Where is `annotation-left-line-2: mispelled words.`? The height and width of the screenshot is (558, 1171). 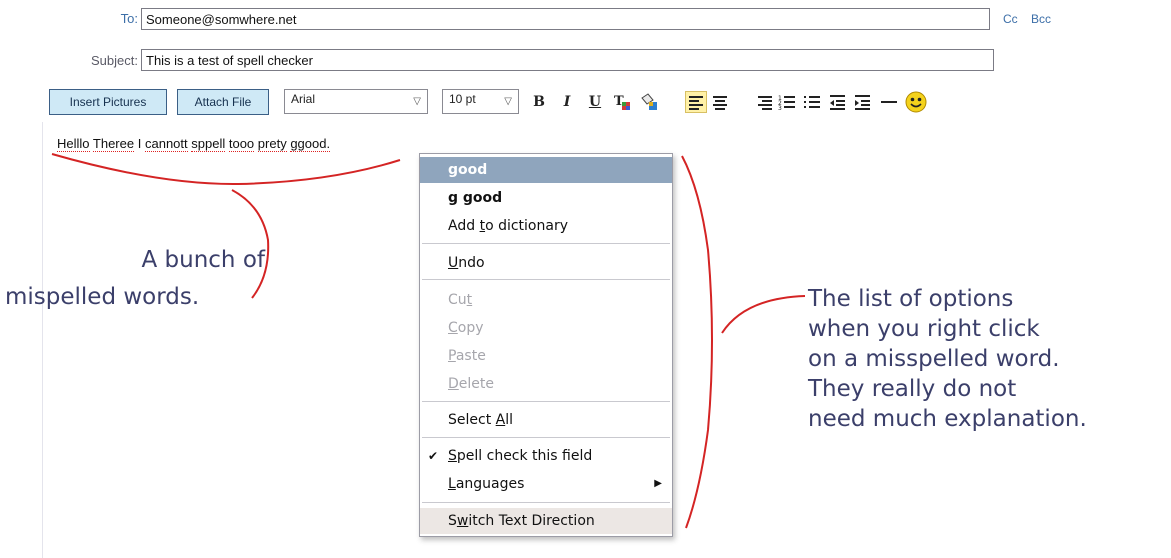
annotation-left-line-2: mispelled words. is located at coordinates (102, 297).